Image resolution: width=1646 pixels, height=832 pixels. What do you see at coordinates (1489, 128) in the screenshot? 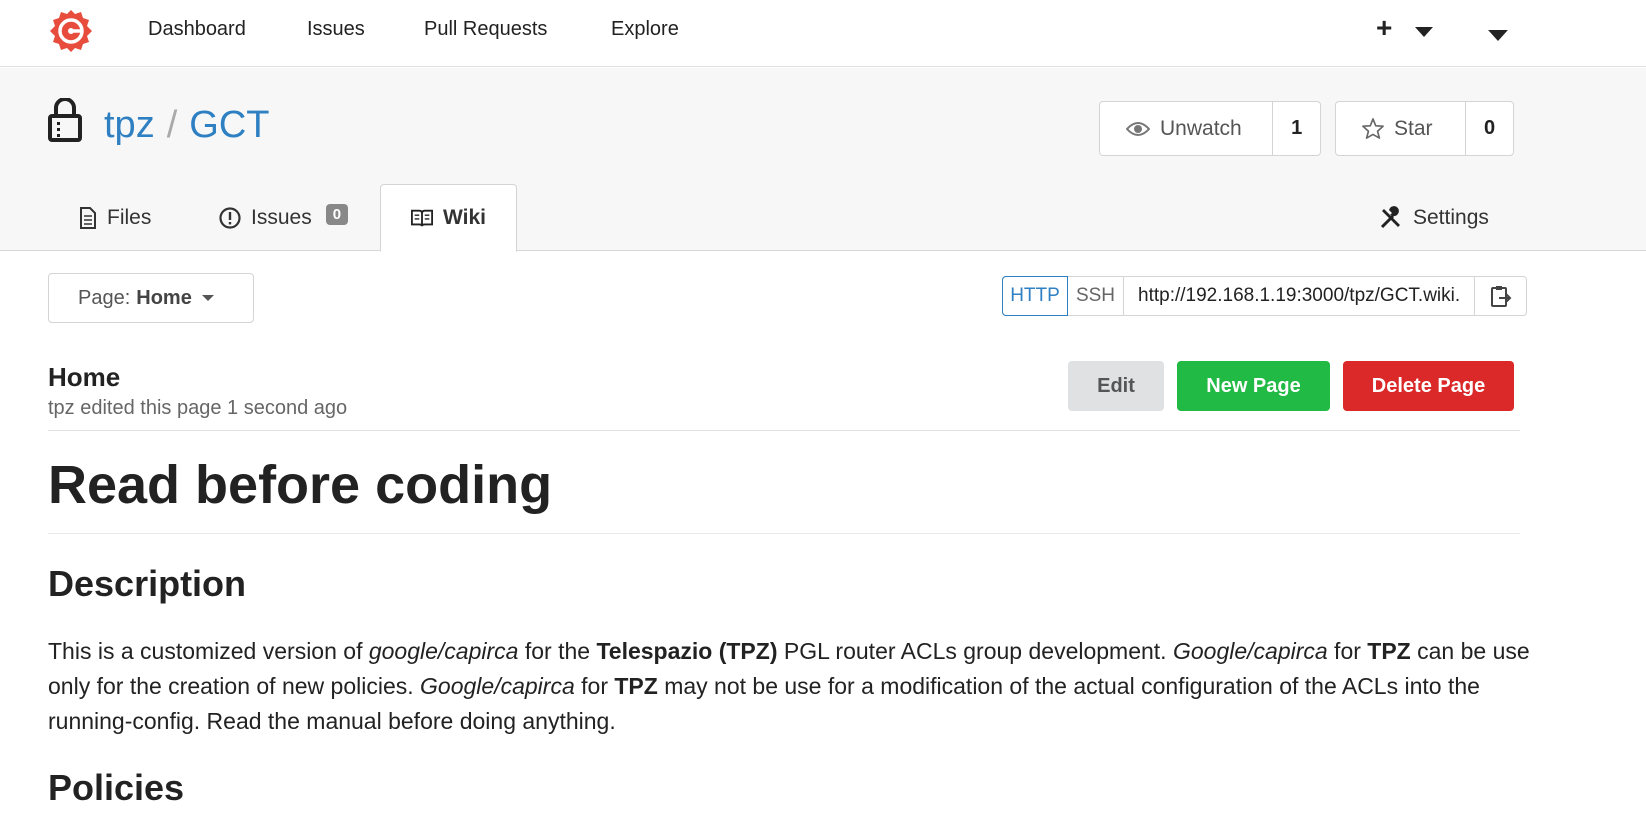
I see `star-count: 0` at bounding box center [1489, 128].